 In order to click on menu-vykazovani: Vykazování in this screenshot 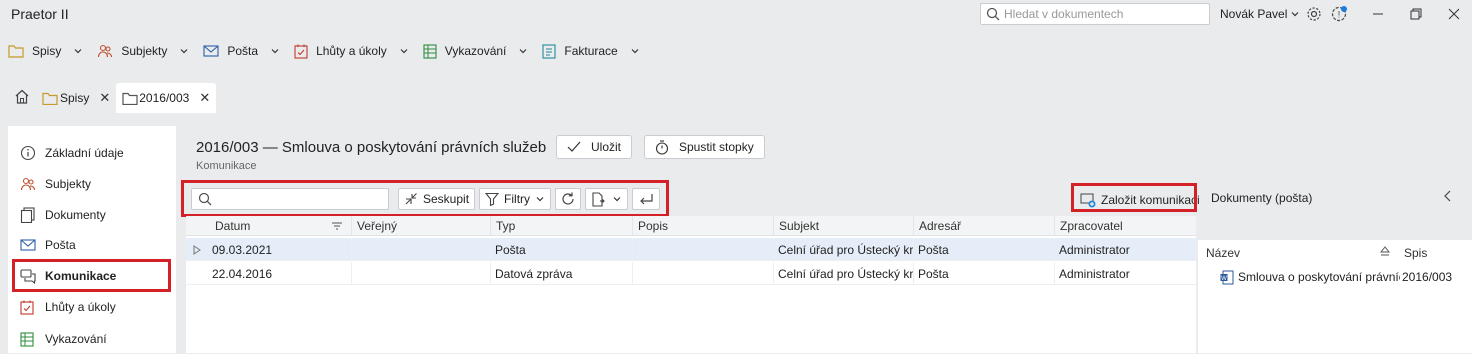, I will do `click(476, 51)`.